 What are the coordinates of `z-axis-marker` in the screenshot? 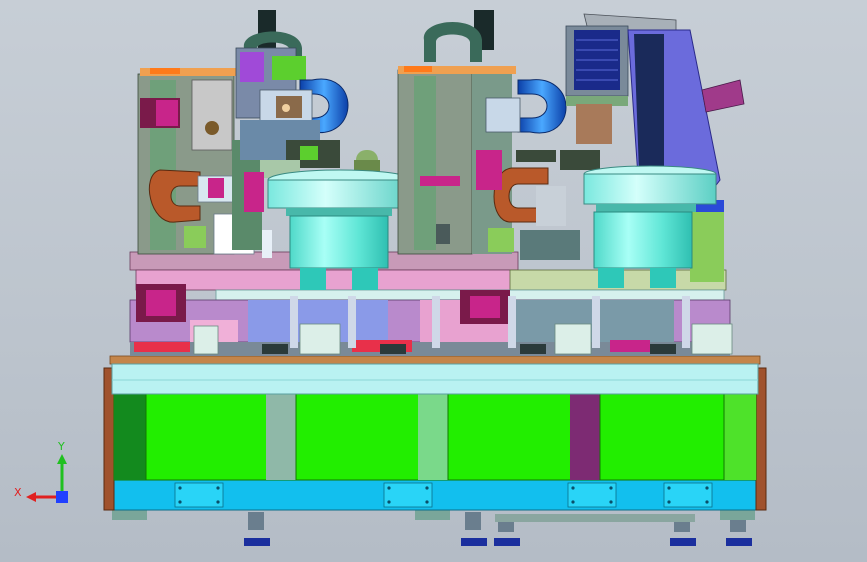 It's located at (62, 497).